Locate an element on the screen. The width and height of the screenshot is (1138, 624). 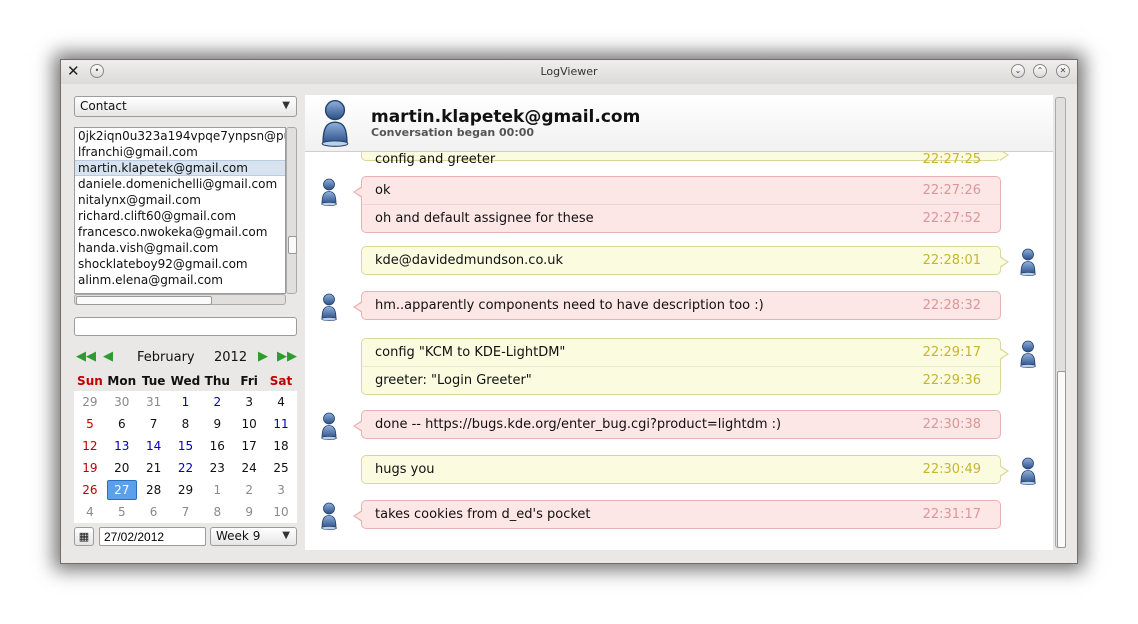
calendar-day-label: 27 is located at coordinates (121, 490).